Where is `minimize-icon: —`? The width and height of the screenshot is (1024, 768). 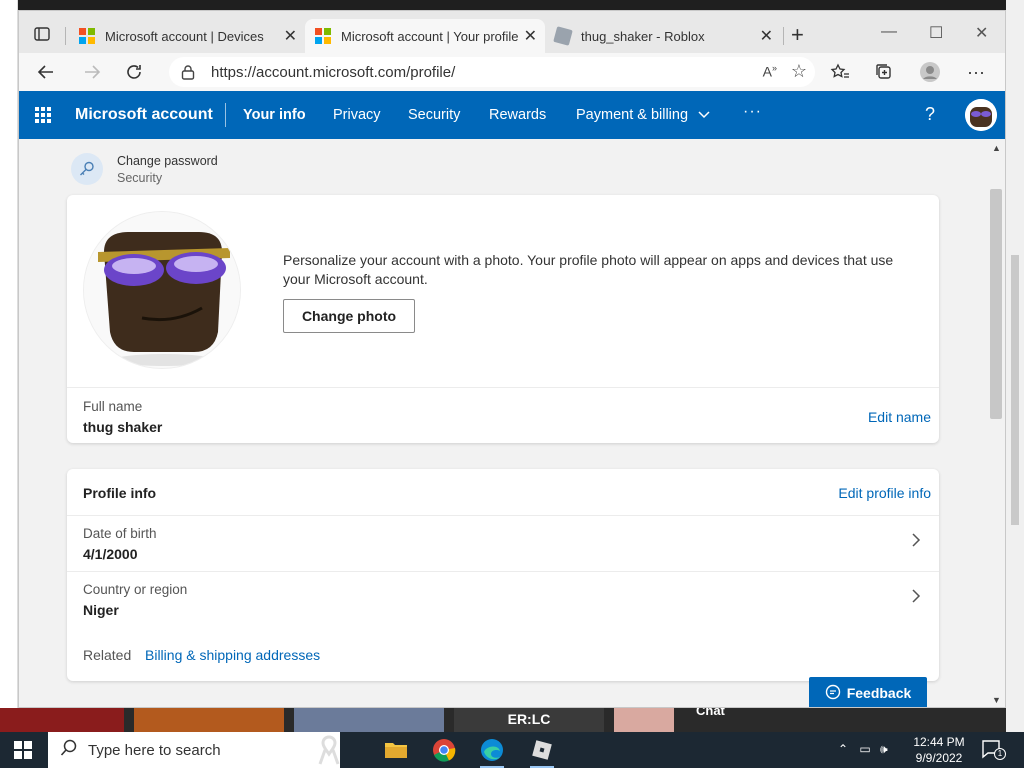
minimize-icon: — is located at coordinates (889, 32).